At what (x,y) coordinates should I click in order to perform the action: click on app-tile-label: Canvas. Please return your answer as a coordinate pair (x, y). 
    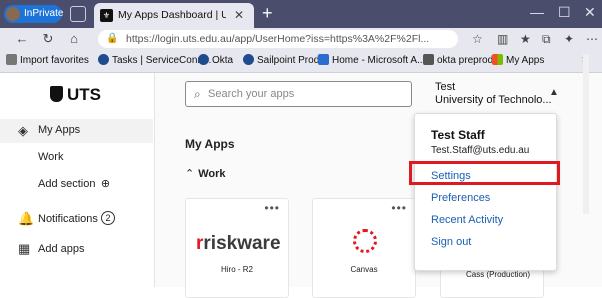
    Looking at the image, I should click on (364, 269).